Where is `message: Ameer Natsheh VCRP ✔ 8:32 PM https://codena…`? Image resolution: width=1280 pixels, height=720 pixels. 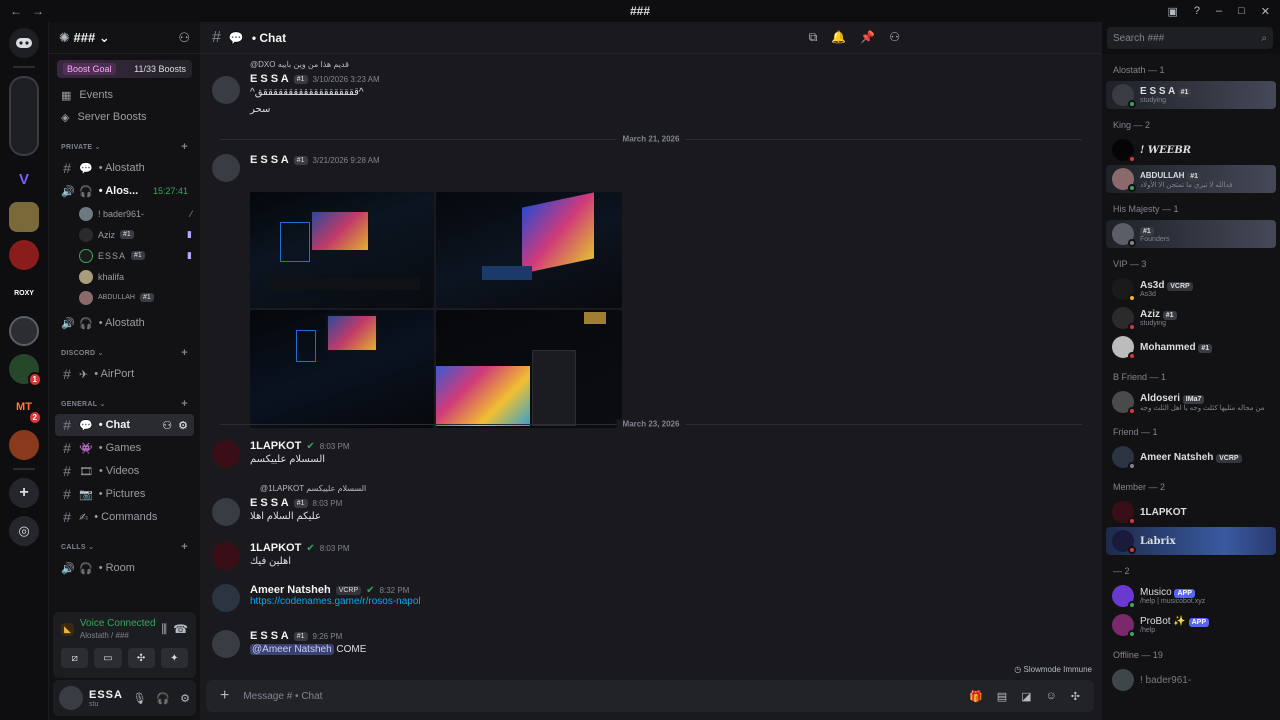
message: Ameer Natsheh VCRP ✔ 8:32 PM https://codena… is located at coordinates (646, 598).